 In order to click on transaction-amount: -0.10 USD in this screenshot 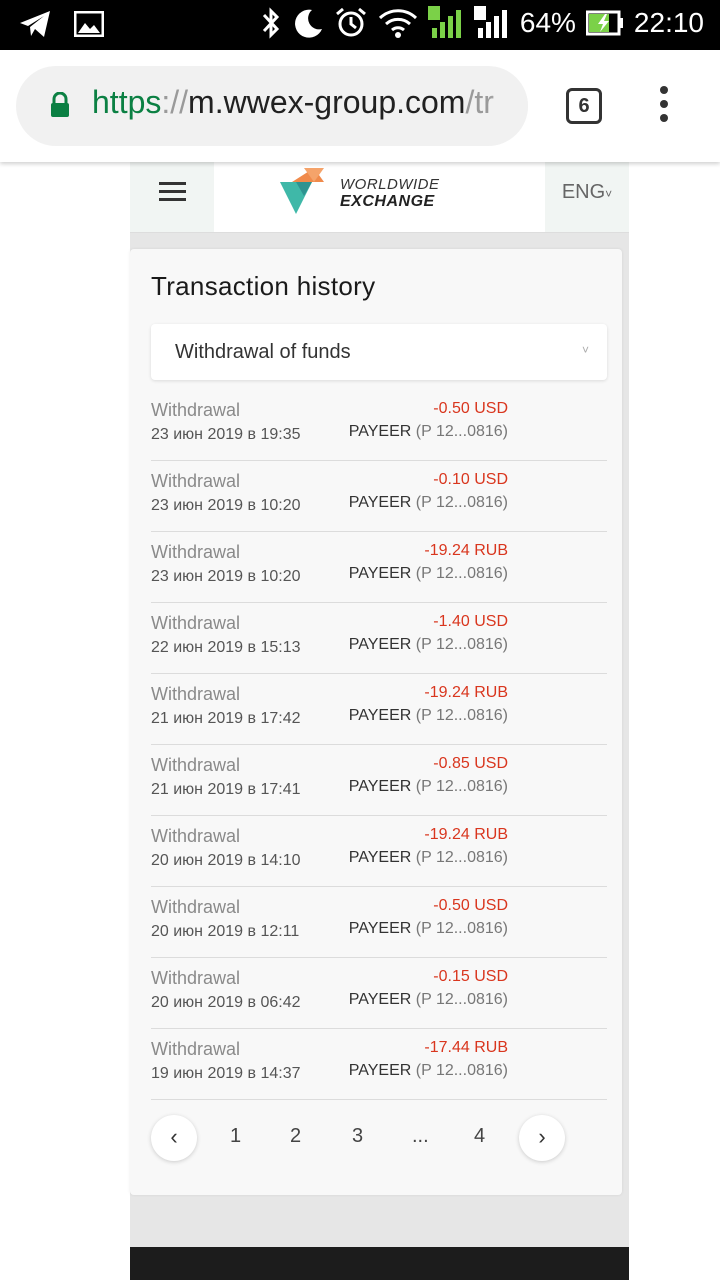, I will do `click(470, 479)`.